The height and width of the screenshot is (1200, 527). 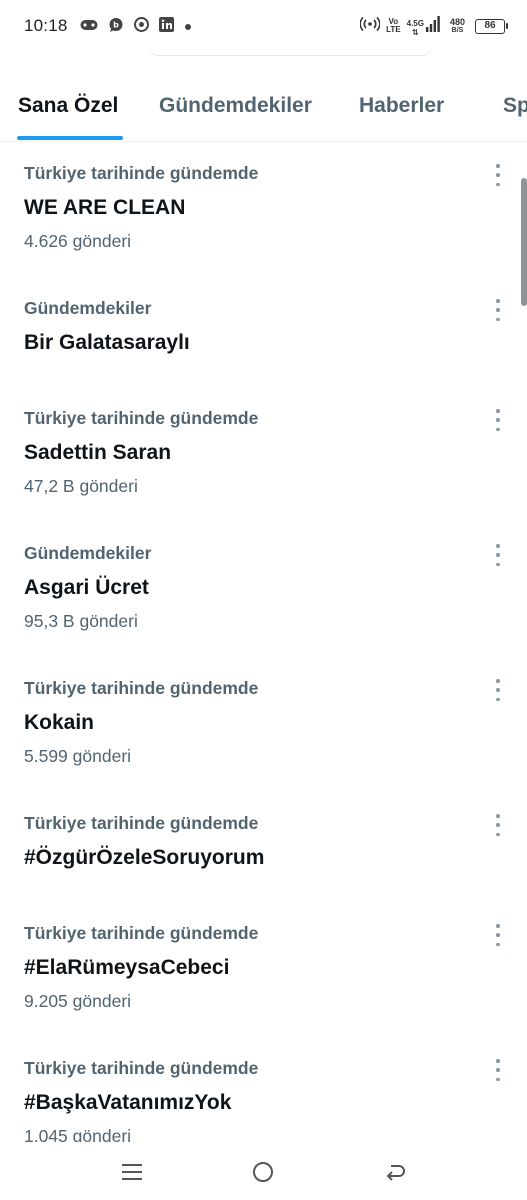 I want to click on trend-post-count: 5.599 gönderi, so click(x=78, y=756).